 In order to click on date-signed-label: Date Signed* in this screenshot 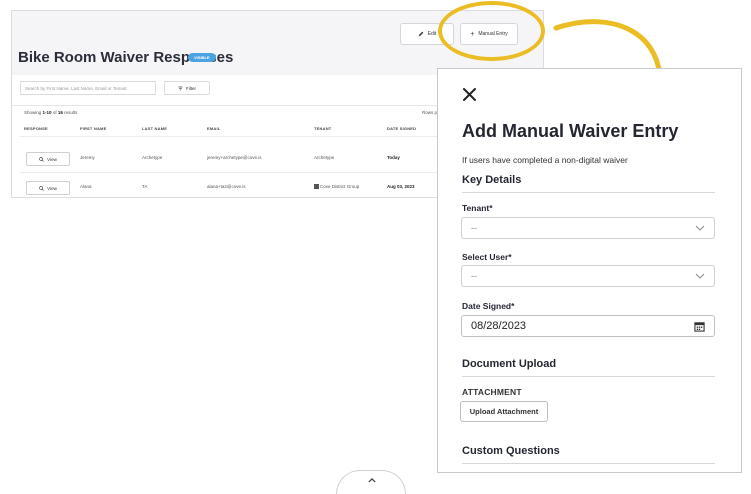, I will do `click(488, 306)`.